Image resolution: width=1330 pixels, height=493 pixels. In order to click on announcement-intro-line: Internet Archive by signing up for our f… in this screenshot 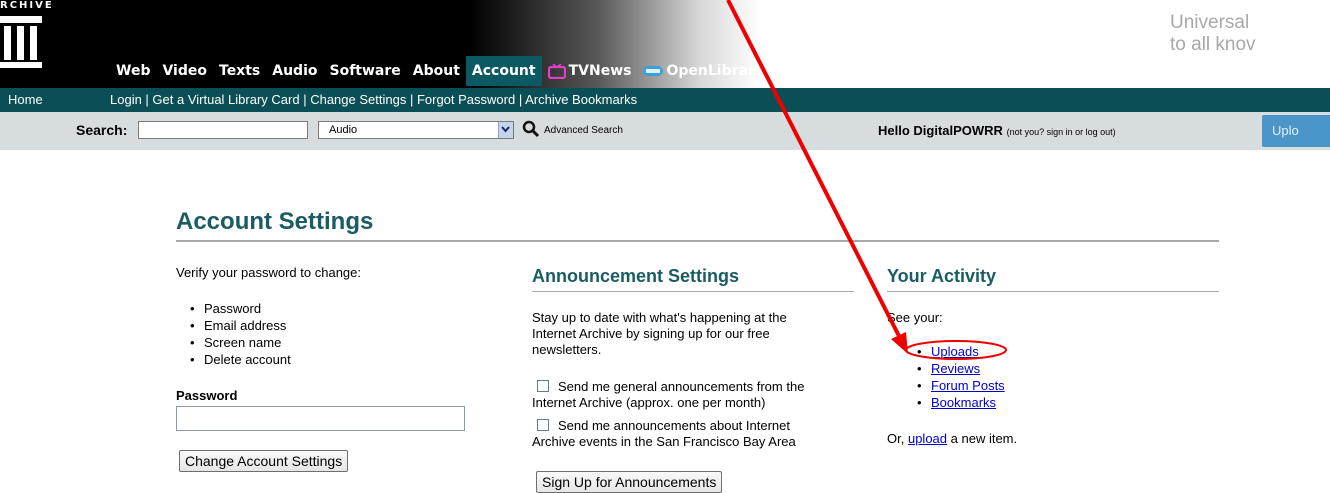, I will do `click(651, 333)`.